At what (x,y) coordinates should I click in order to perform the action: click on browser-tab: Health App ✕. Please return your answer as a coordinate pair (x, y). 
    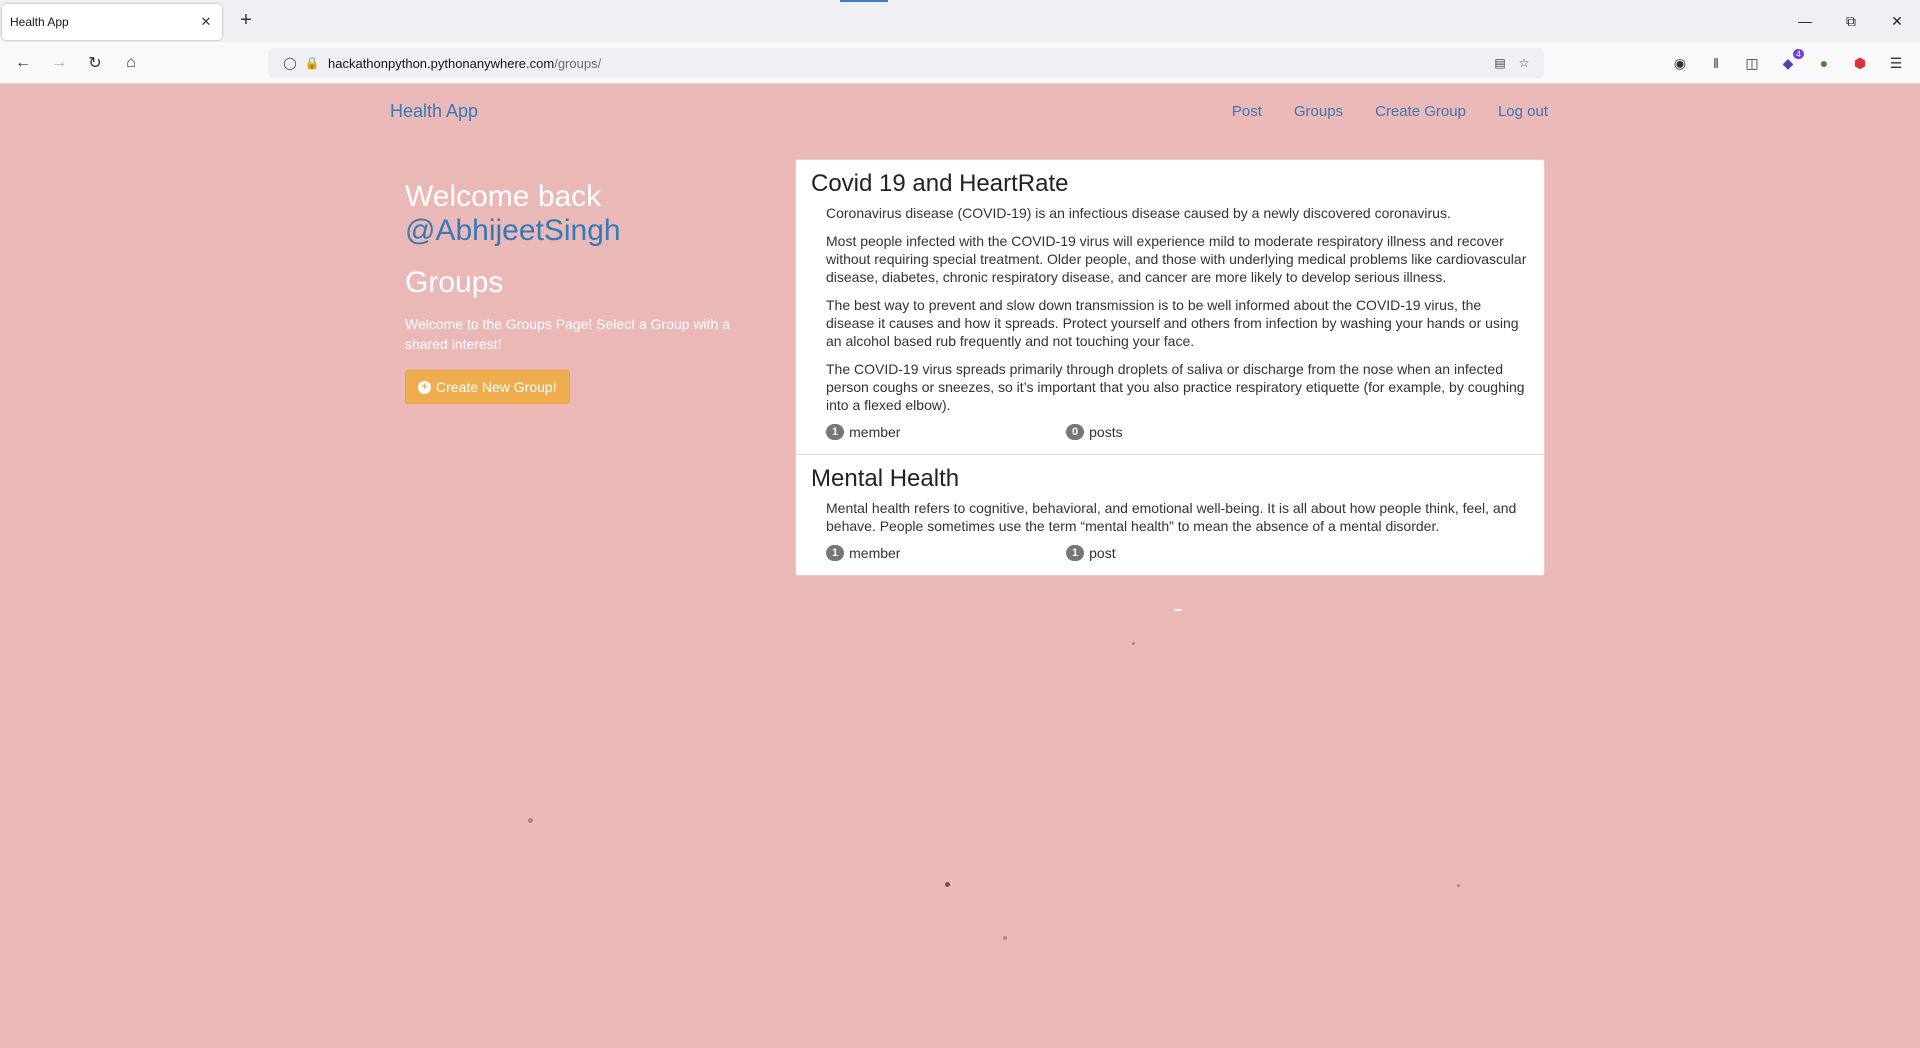
    Looking at the image, I should click on (112, 22).